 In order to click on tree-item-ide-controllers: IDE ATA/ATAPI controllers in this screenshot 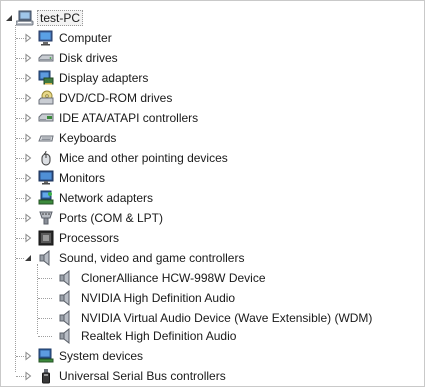, I will do `click(151, 118)`.